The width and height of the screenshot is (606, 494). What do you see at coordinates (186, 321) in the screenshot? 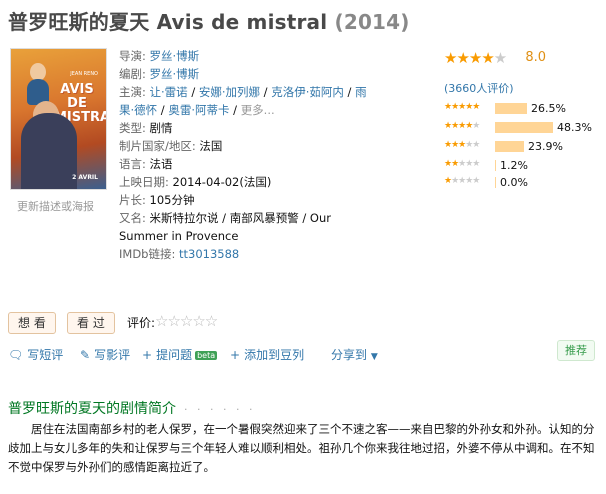
I see `rate-stars-input: ☆☆☆☆☆` at bounding box center [186, 321].